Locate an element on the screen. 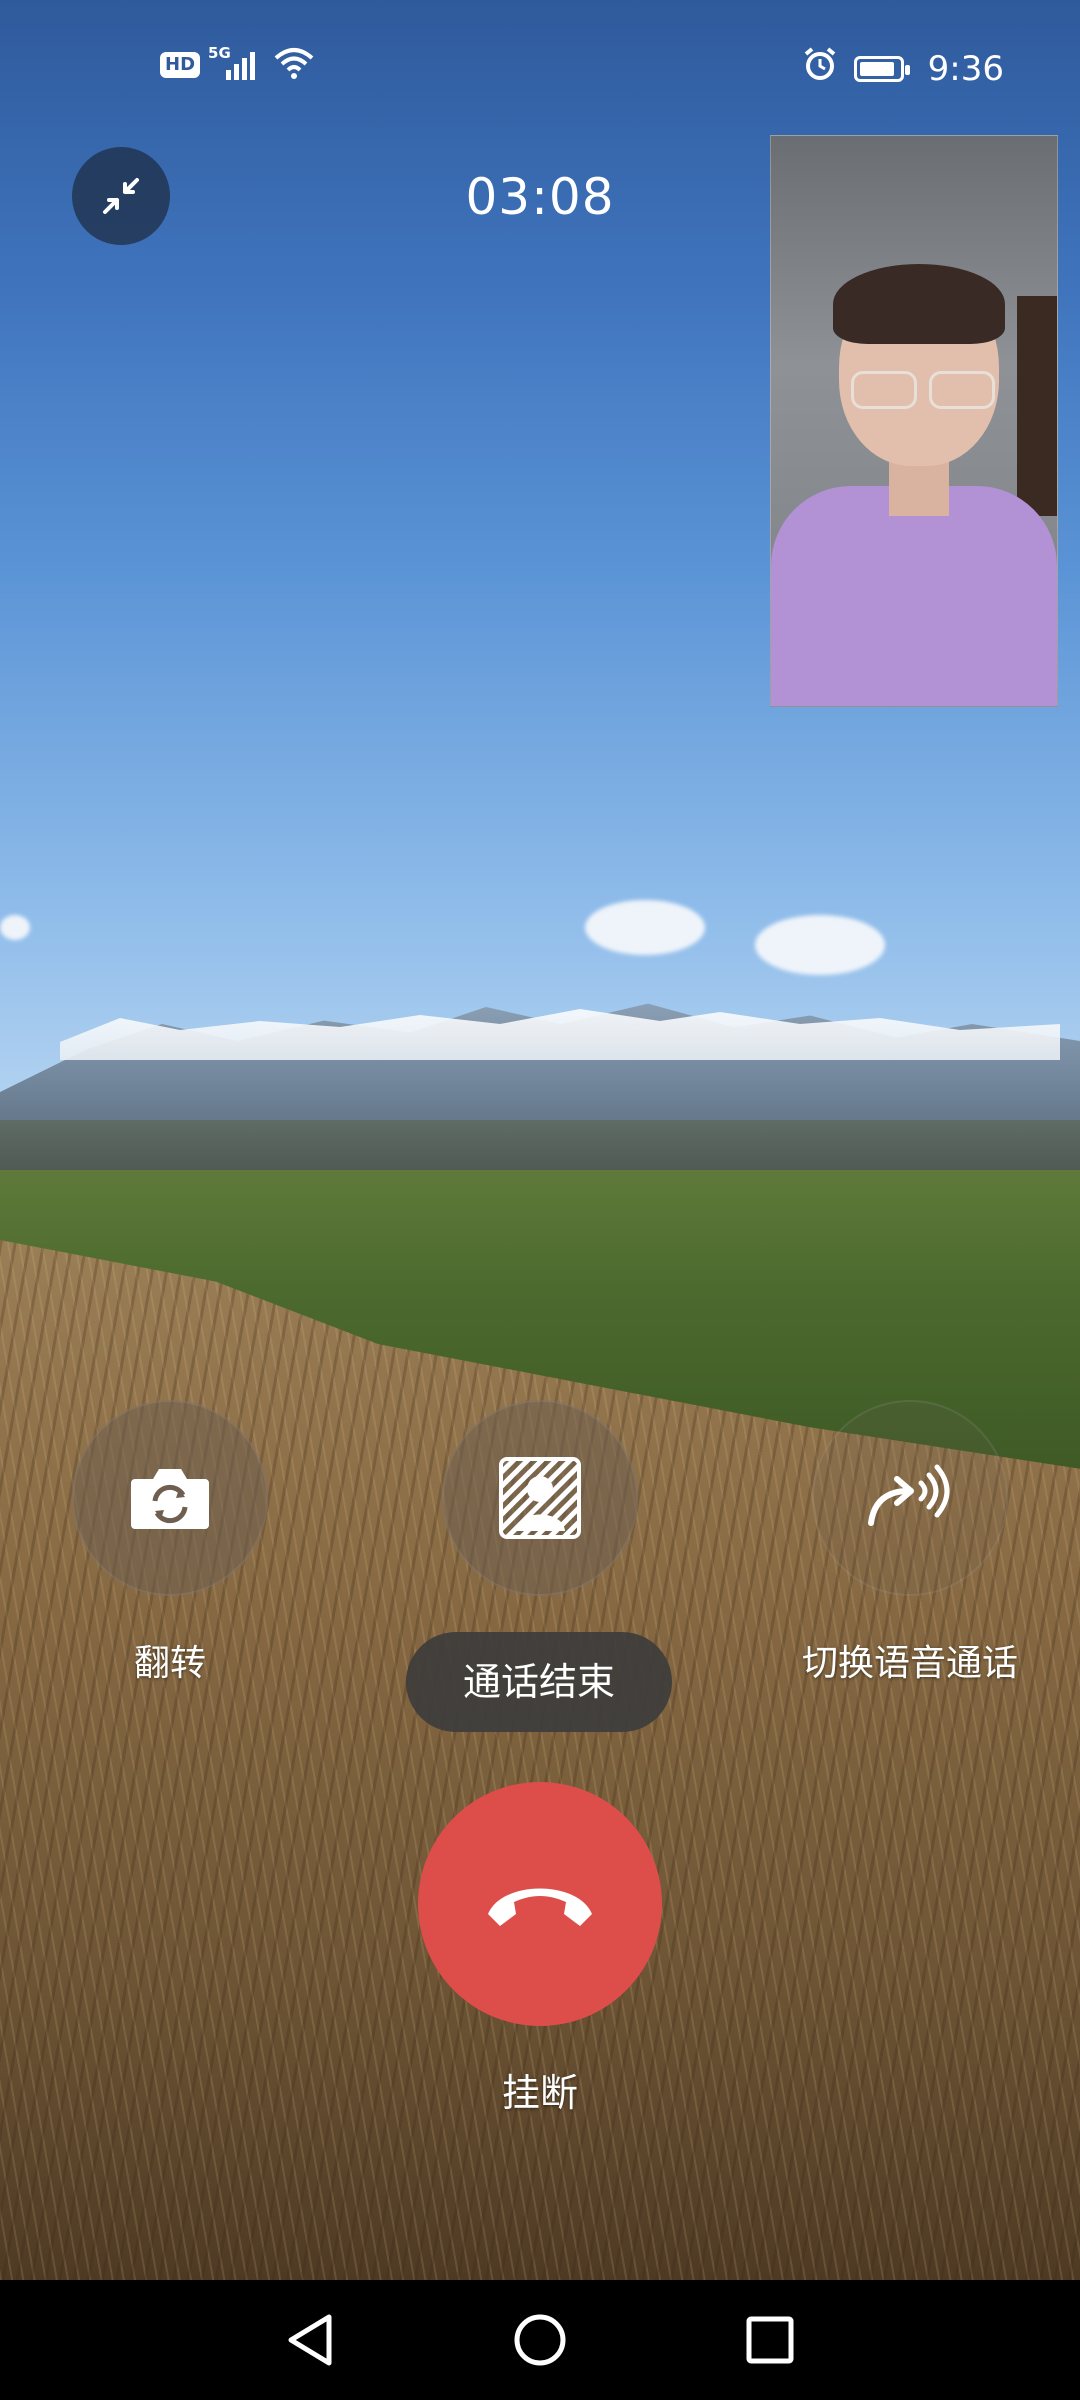  pip-glasses is located at coordinates (923, 391).